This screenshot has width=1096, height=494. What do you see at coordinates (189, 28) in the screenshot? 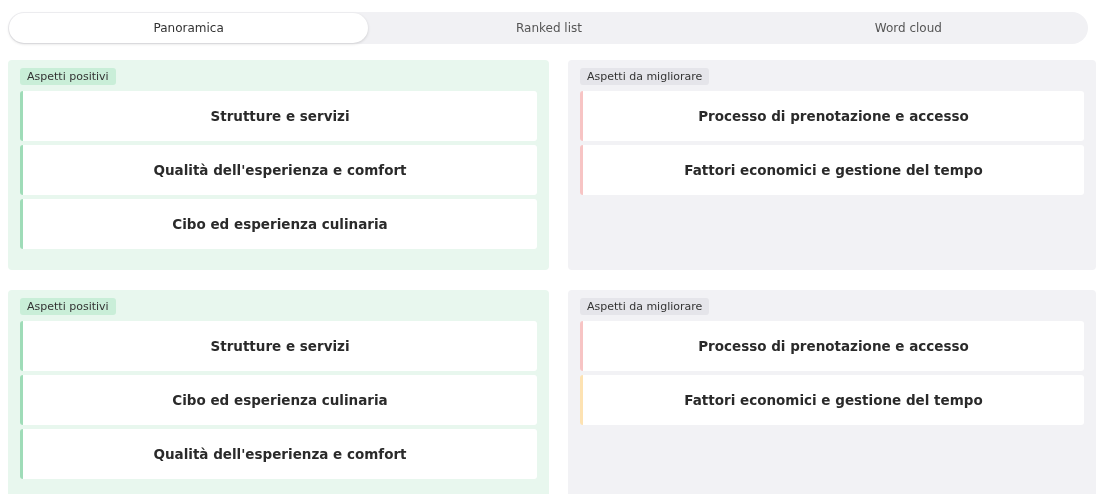
I see `tab: Panoramica` at bounding box center [189, 28].